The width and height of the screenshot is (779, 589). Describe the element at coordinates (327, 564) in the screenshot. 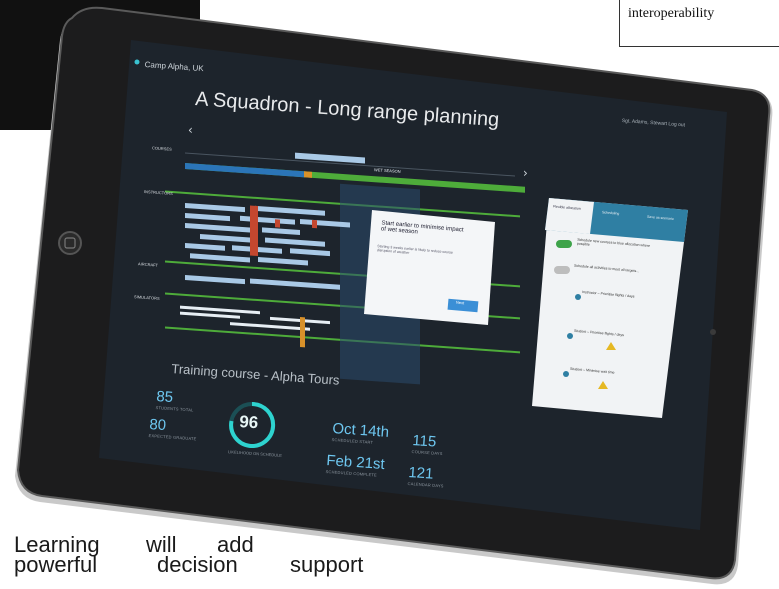

I see `word-support: support` at that location.